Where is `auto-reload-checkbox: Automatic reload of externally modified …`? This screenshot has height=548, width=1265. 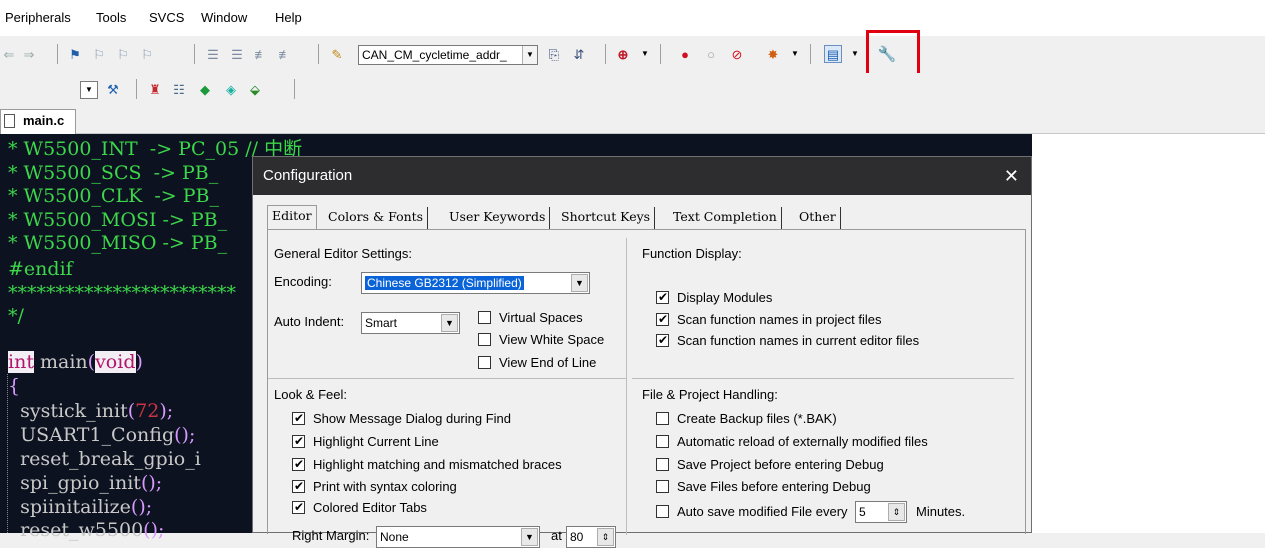
auto-reload-checkbox: Automatic reload of externally modified … is located at coordinates (792, 442).